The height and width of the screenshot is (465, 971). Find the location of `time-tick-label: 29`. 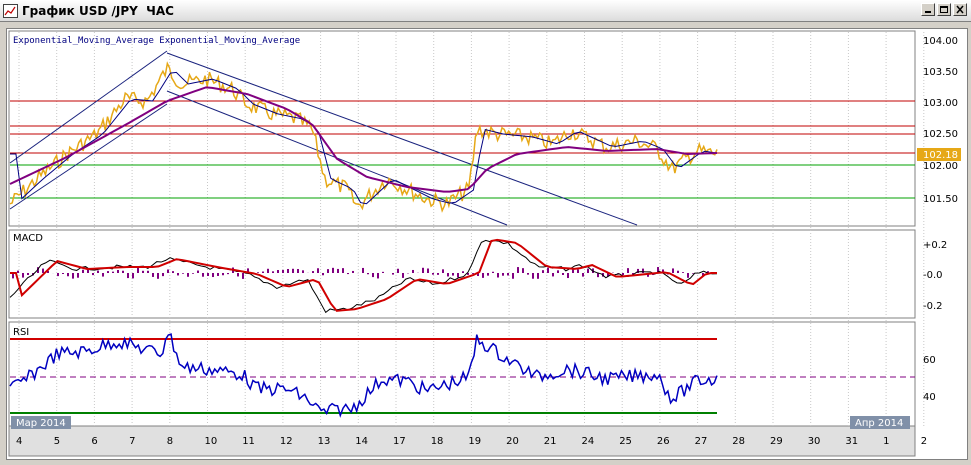

time-tick-label: 29 is located at coordinates (776, 441).